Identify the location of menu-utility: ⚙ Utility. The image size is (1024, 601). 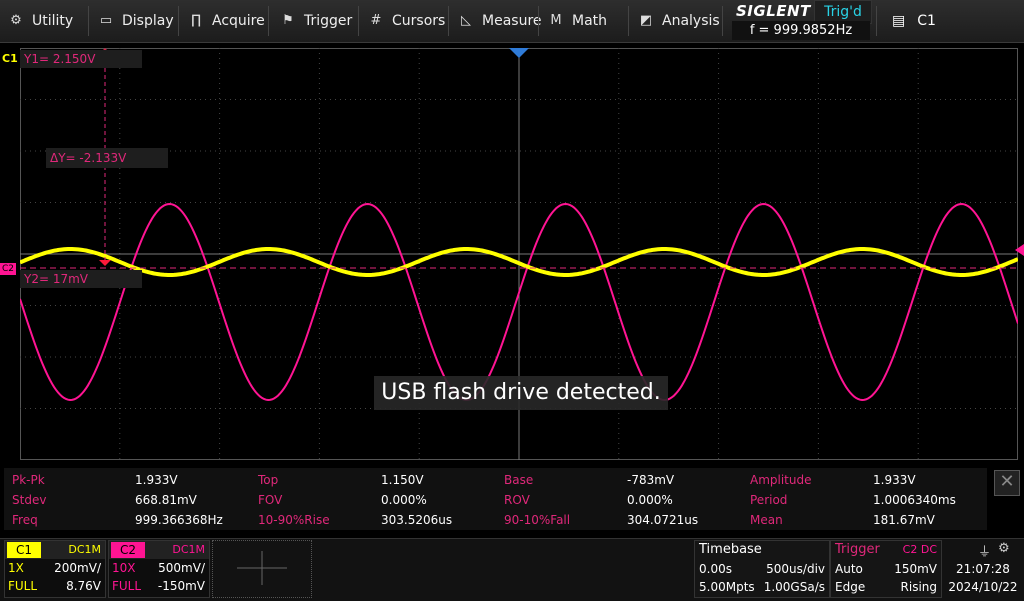
(40, 21).